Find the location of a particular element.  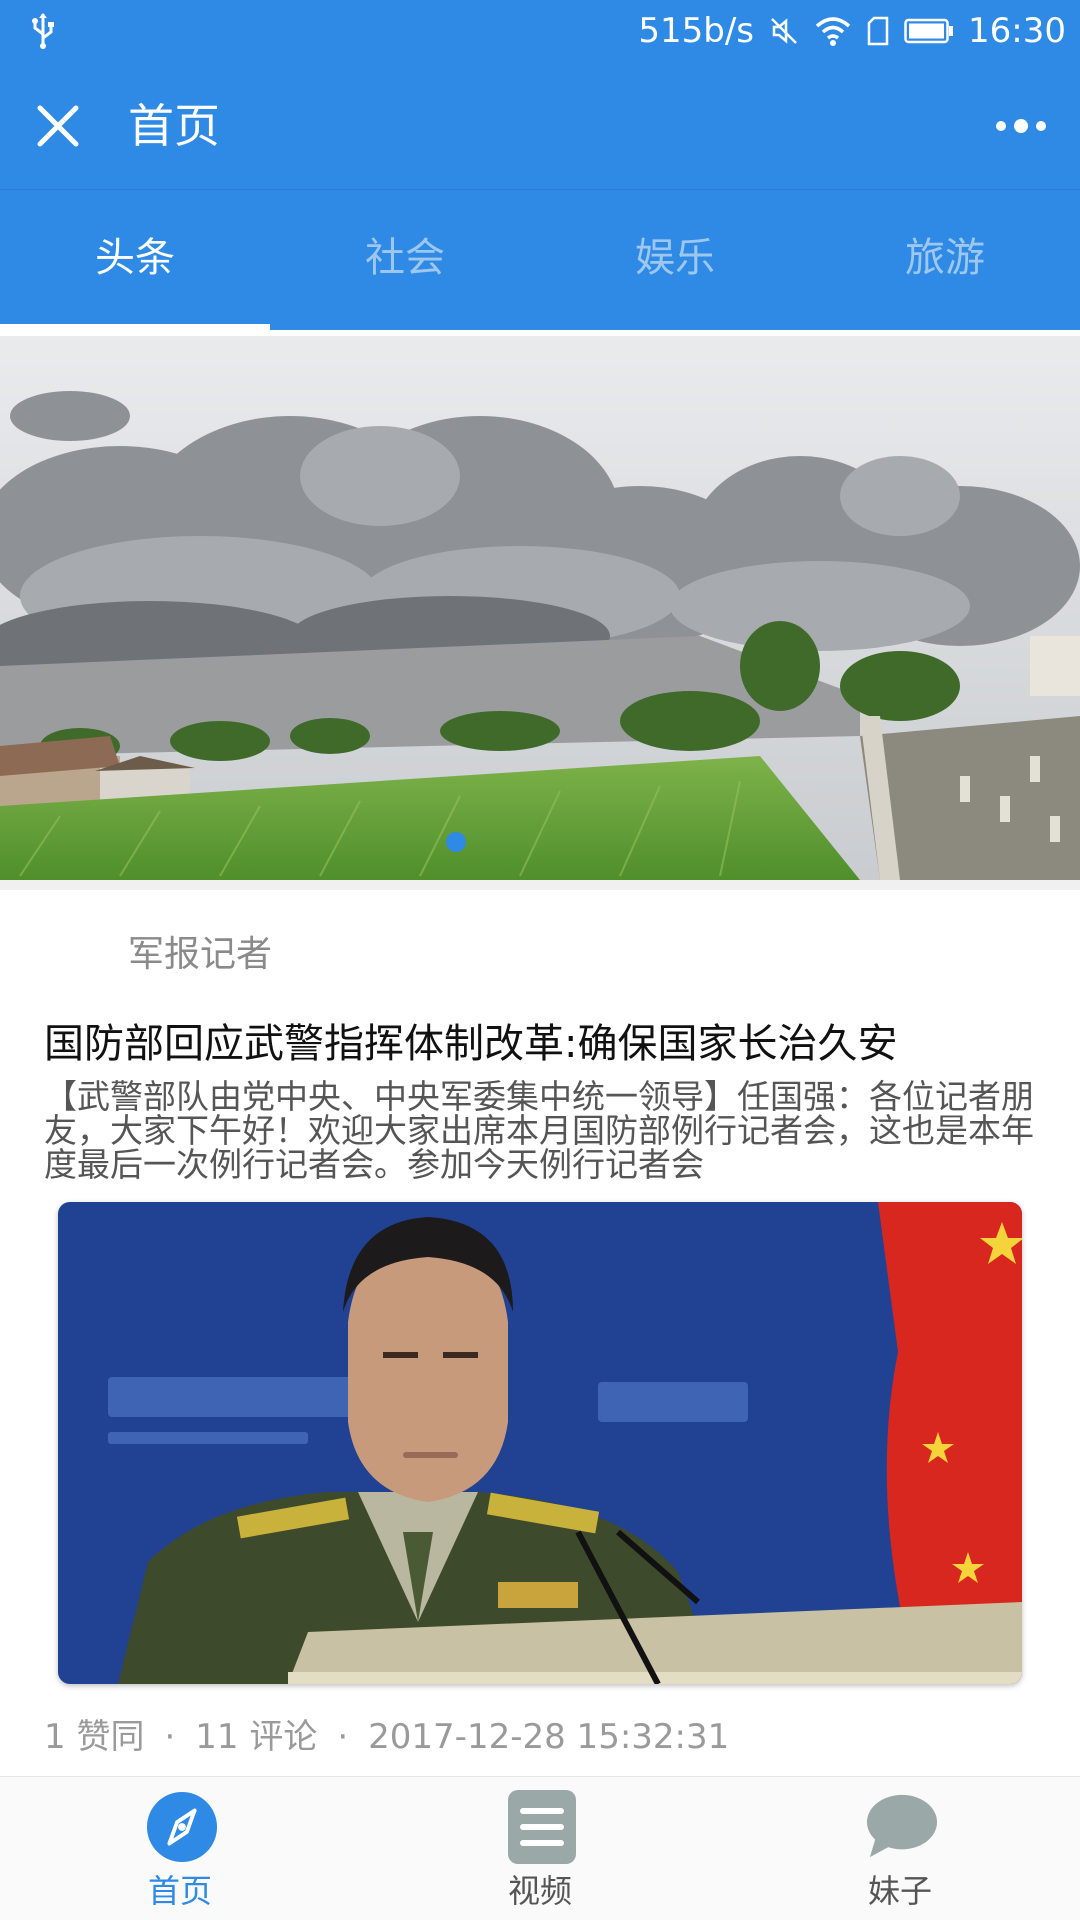

article-meta: 1 赞同 · 11 评论 · 2017-12-28 15:32:31 is located at coordinates (386, 1737).